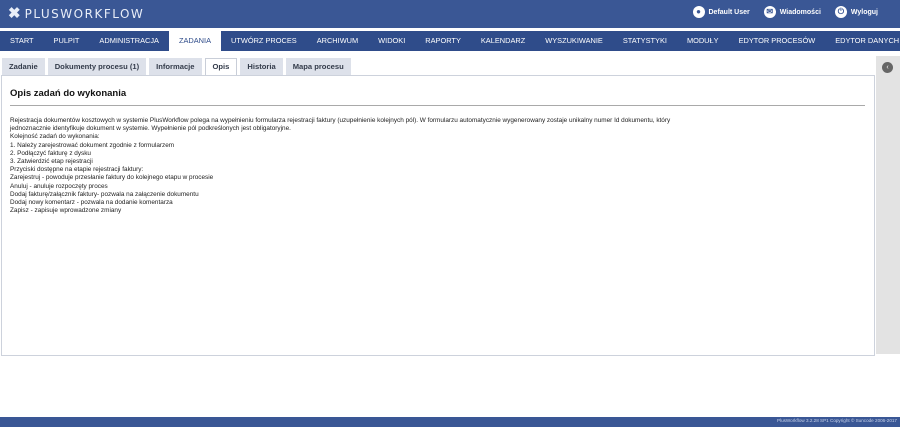  Describe the element at coordinates (14, 13) in the screenshot. I see `x-logo-icon: ✖` at that location.